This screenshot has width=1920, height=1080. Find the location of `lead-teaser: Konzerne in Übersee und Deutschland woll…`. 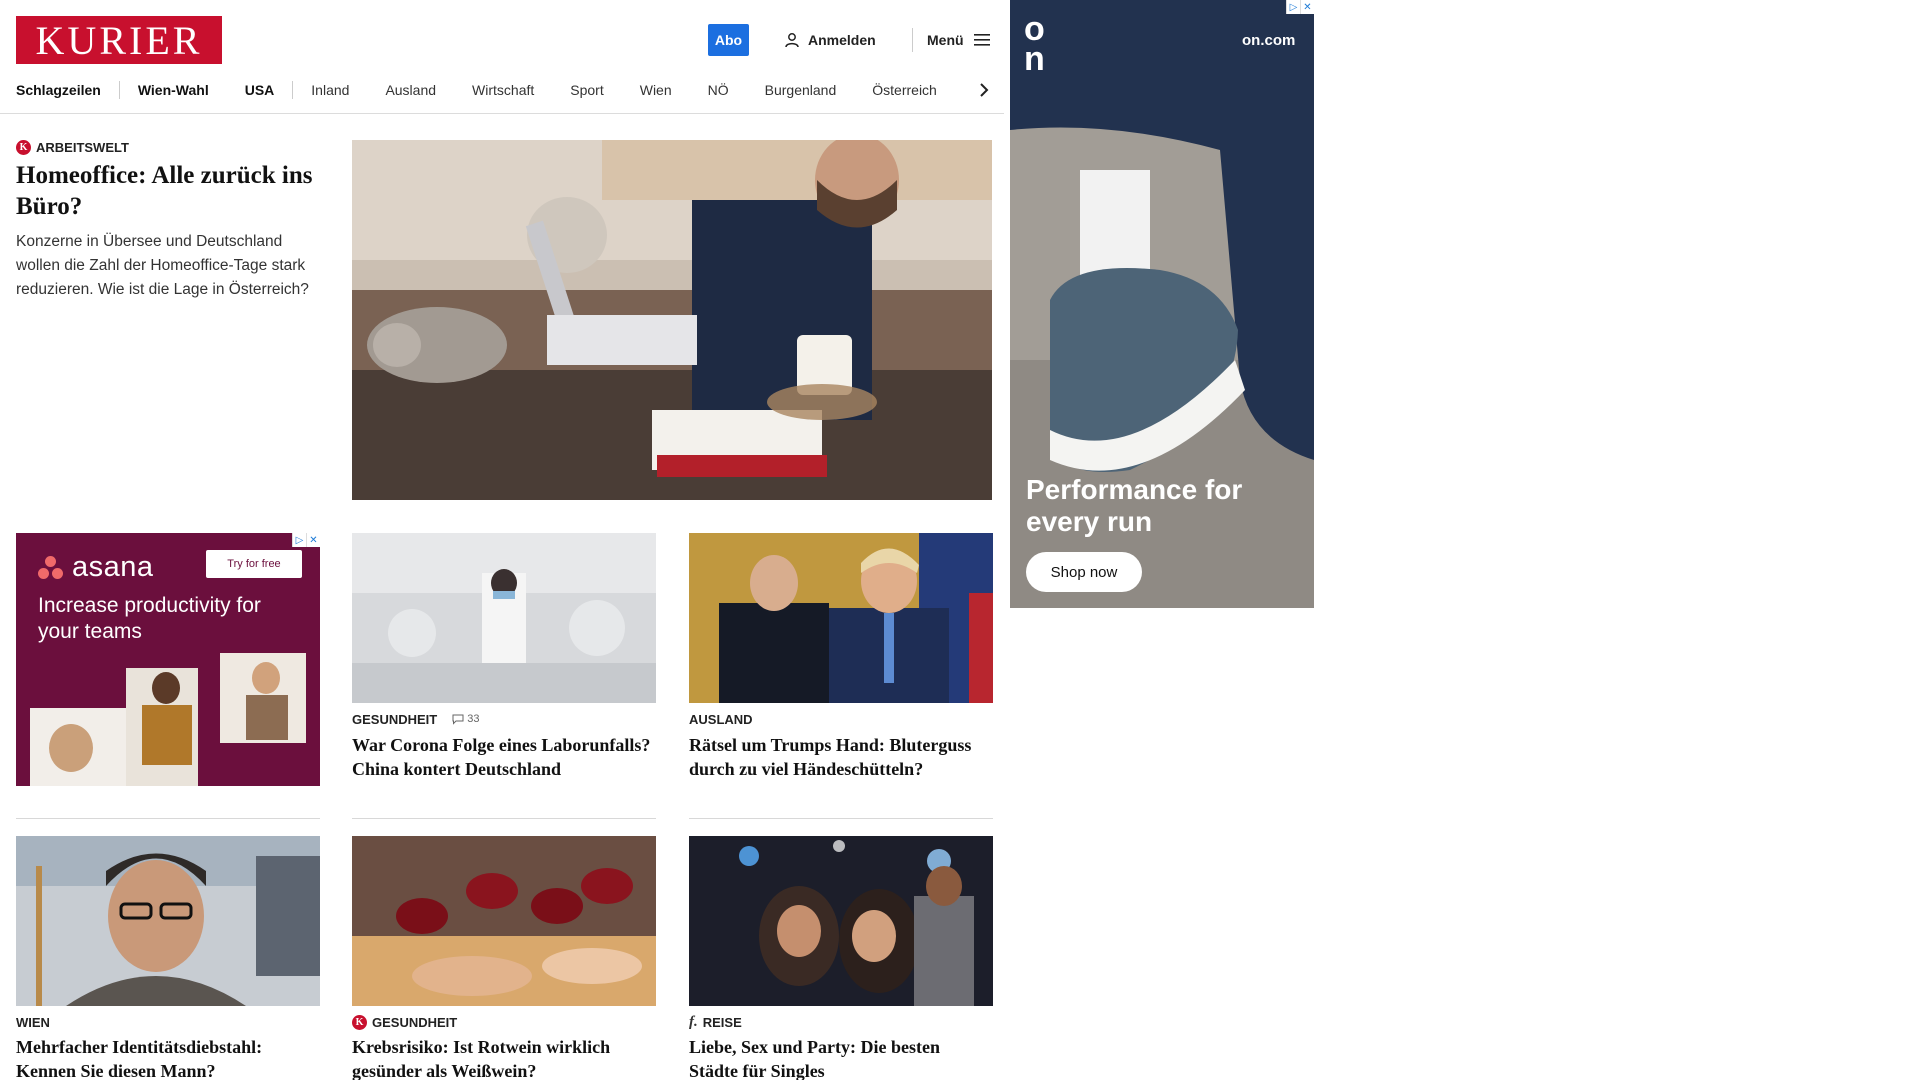

lead-teaser: Konzerne in Übersee und Deutschland woll… is located at coordinates (169, 266).